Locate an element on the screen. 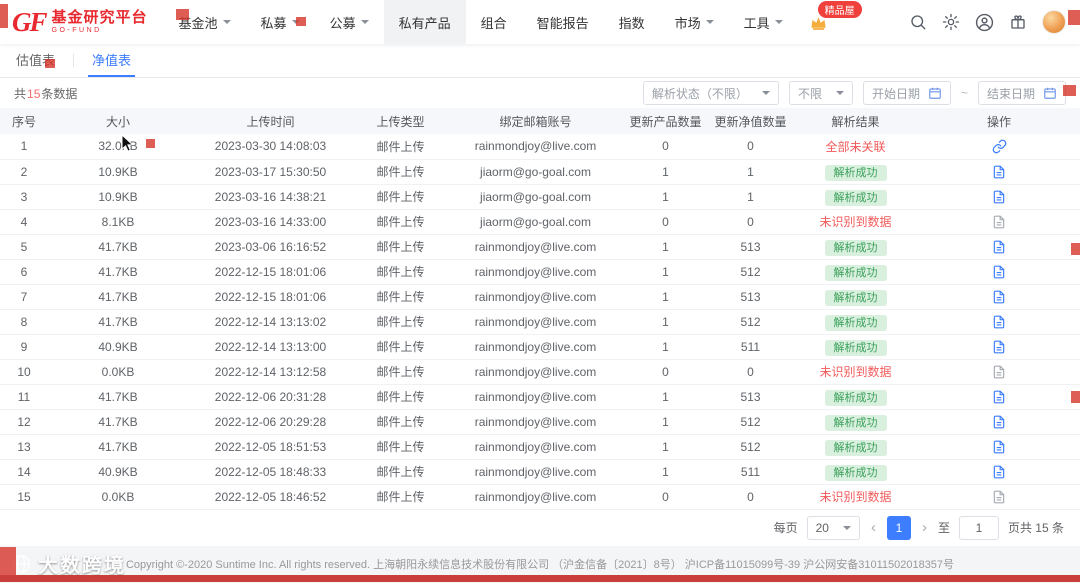  next-page-button: › is located at coordinates (924, 527).